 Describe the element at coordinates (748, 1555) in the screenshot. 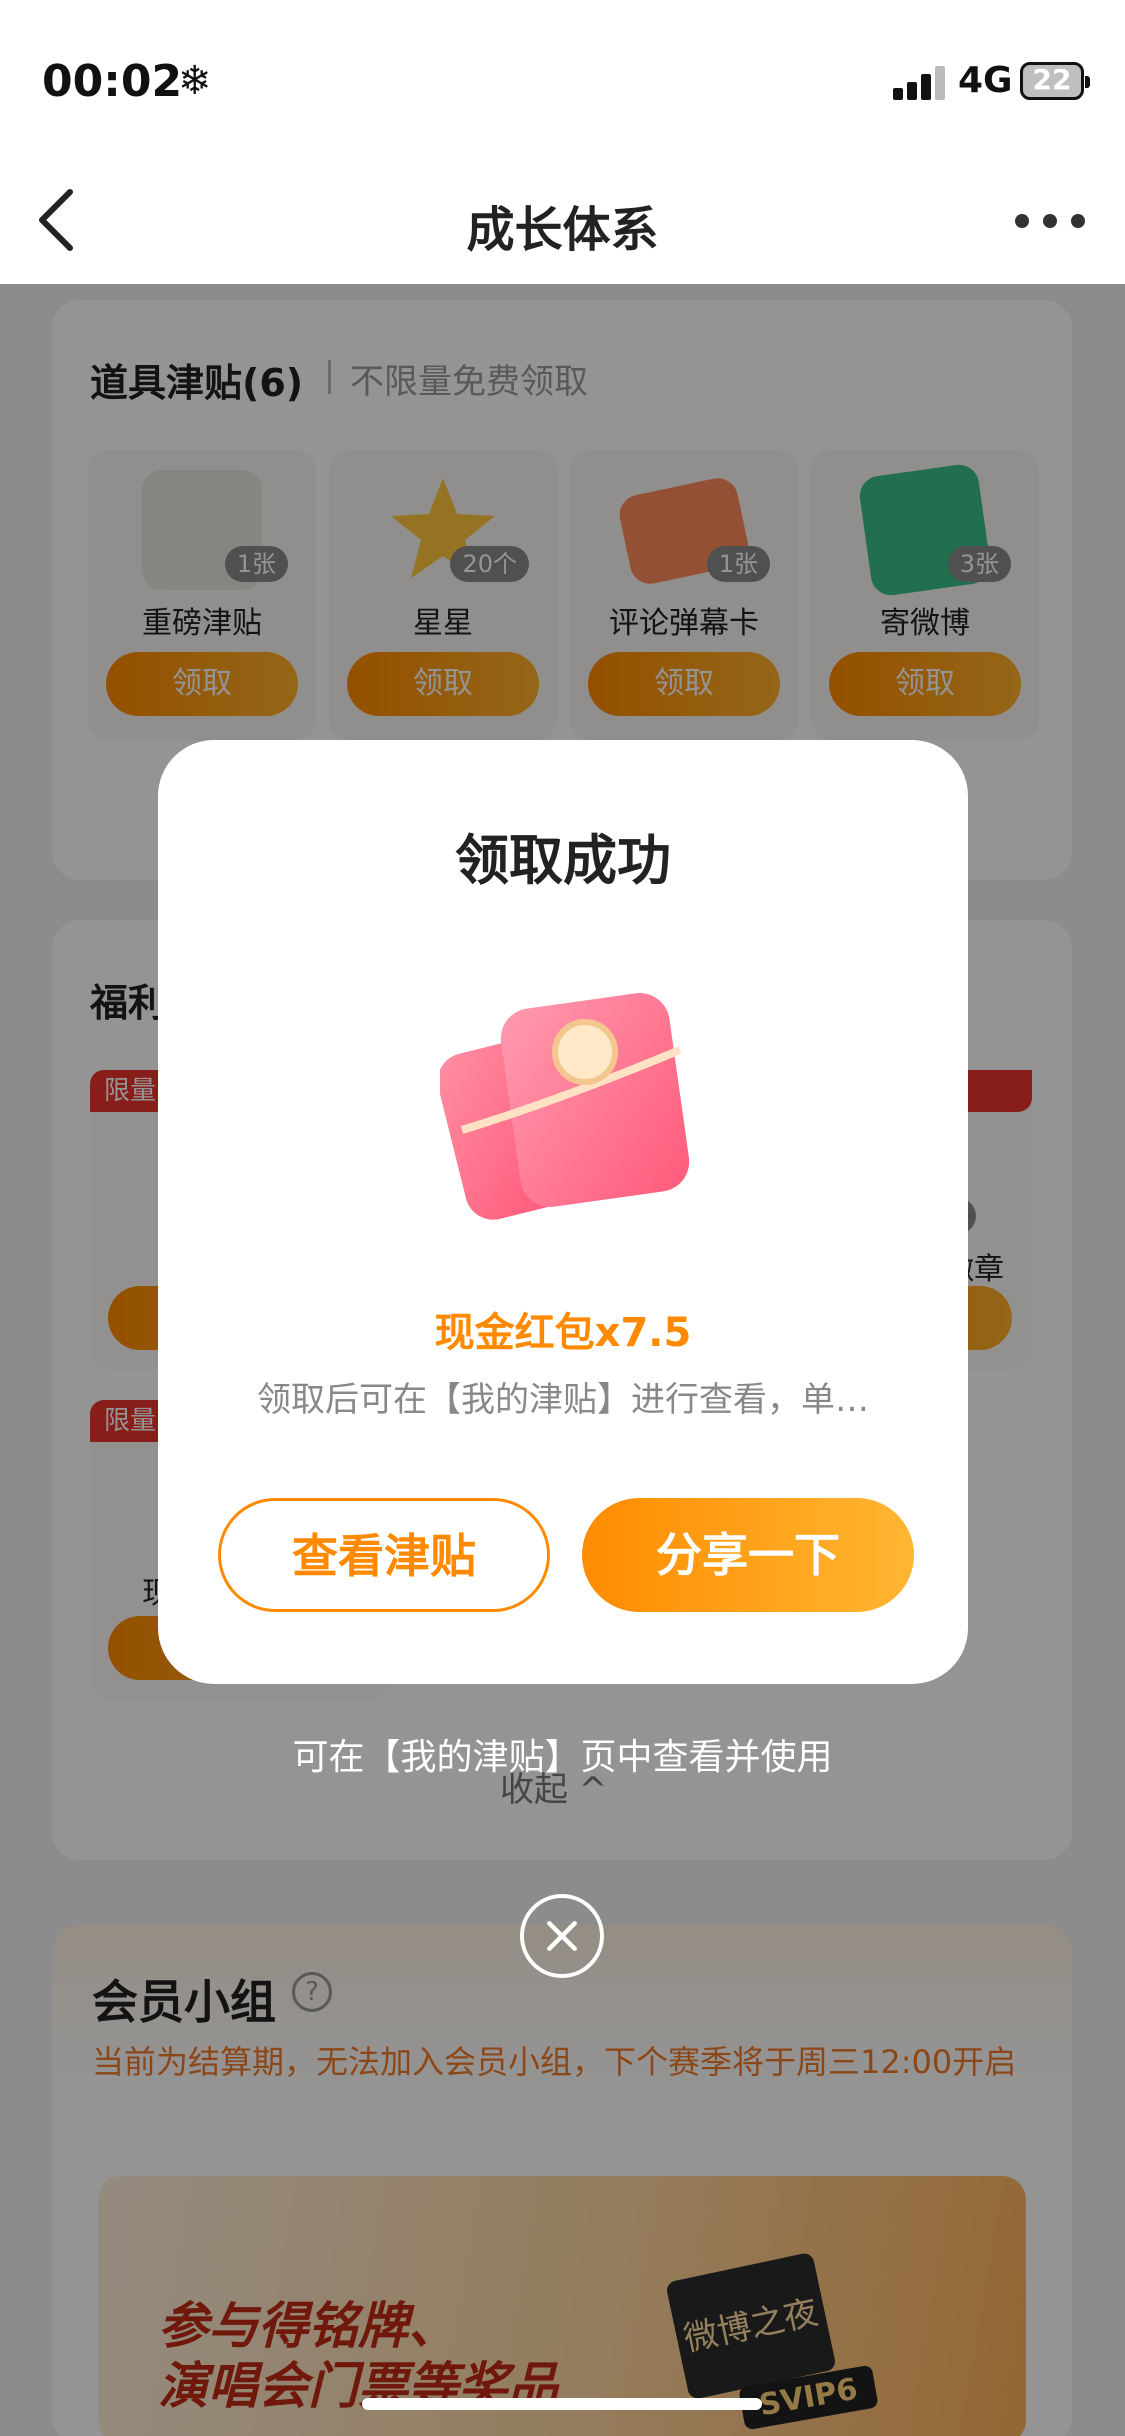

I see `share-button: 分享一下` at that location.